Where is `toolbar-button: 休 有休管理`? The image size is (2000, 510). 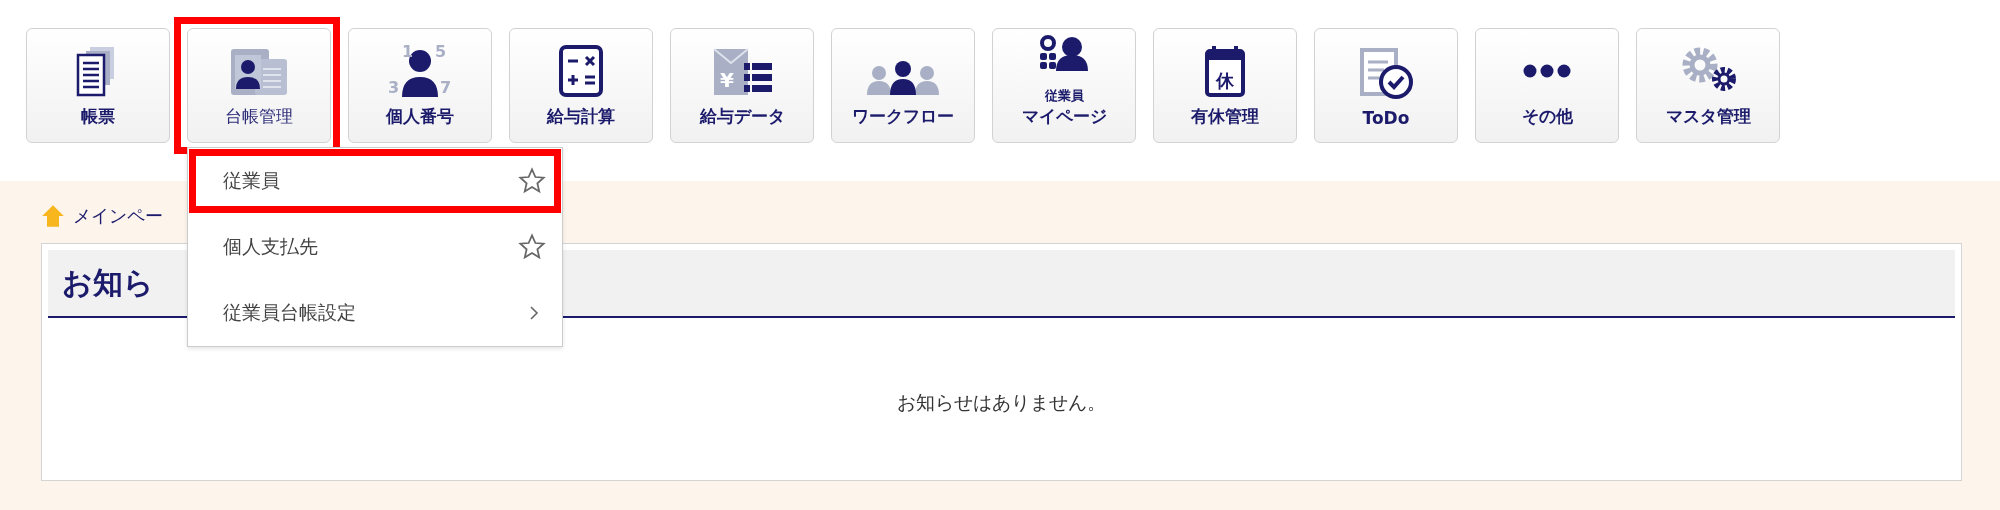
toolbar-button: 休 有休管理 is located at coordinates (1225, 85).